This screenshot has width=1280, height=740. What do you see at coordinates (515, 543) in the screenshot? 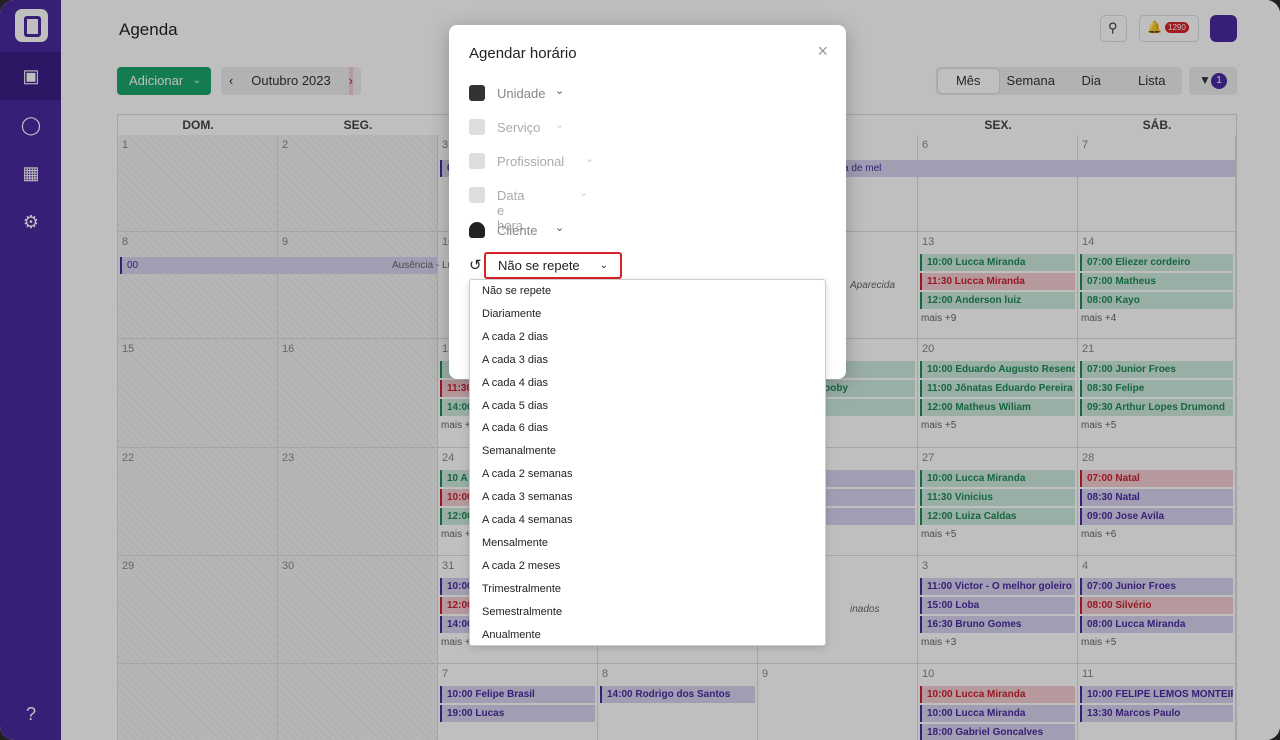
I see `dropdown-option: Mensalmente` at bounding box center [515, 543].